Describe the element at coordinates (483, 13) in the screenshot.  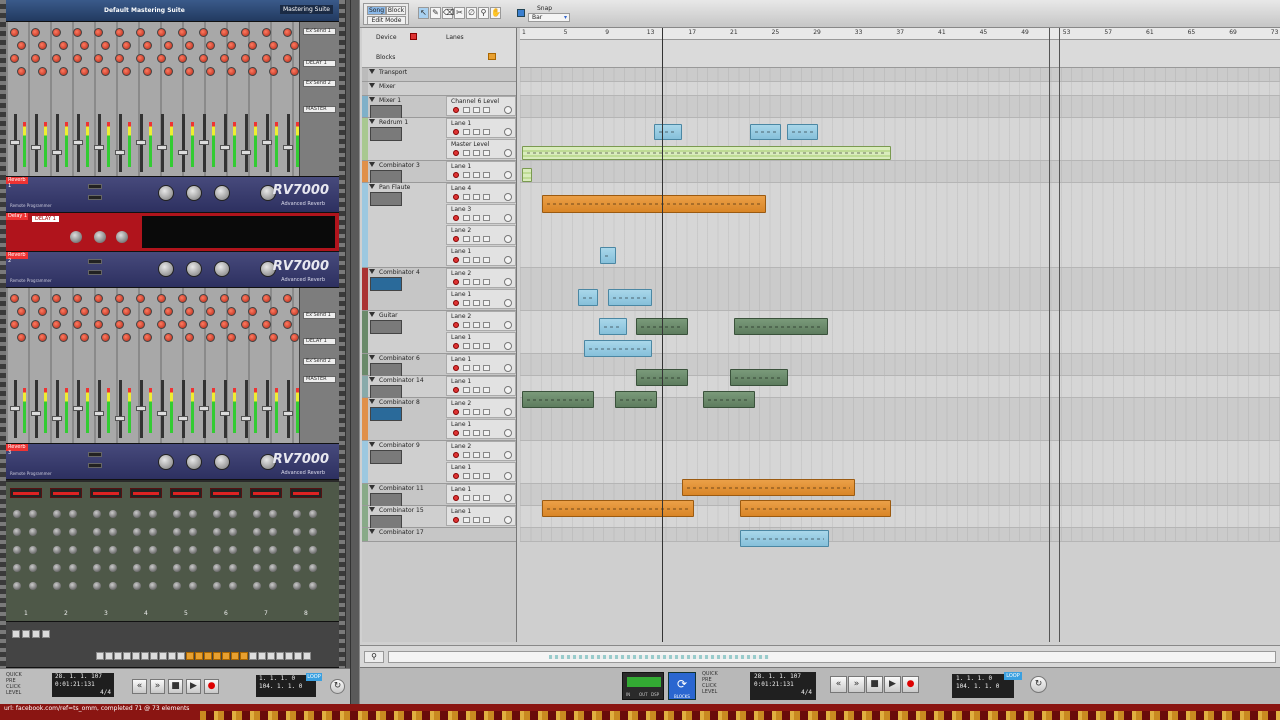
I see `magnify-tool-icon: ⚲` at that location.